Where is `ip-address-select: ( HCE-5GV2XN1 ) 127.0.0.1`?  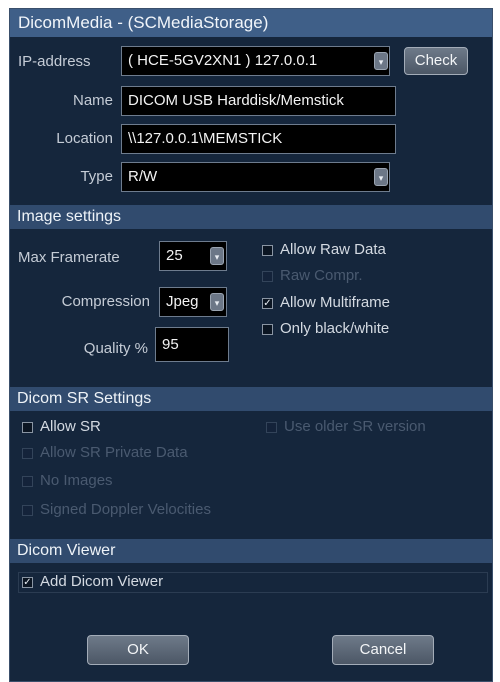 ip-address-select: ( HCE-5GV2XN1 ) 127.0.0.1 is located at coordinates (255, 61).